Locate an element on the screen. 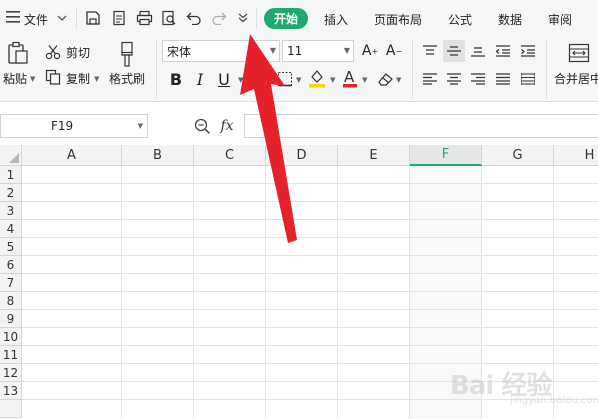  name-box: F19 ▼ is located at coordinates (74, 126).